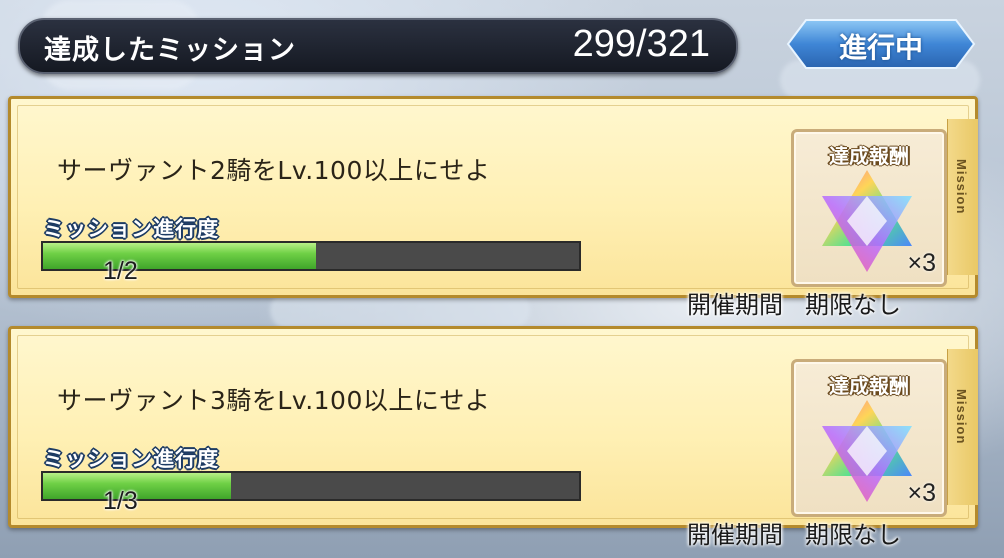  I want to click on status-label: 進行中, so click(880, 47).